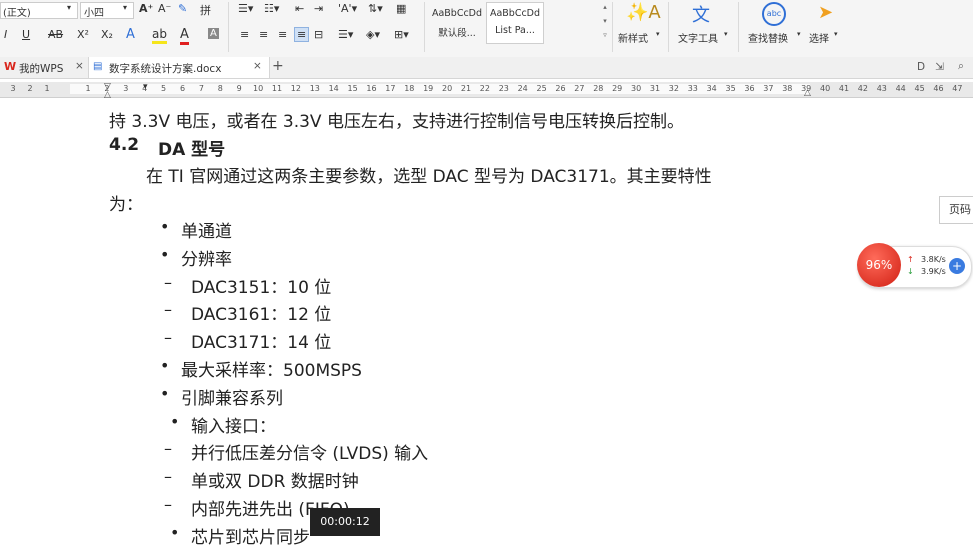 The width and height of the screenshot is (973, 548). What do you see at coordinates (83, 34) in the screenshot?
I see `superscript-button: X²` at bounding box center [83, 34].